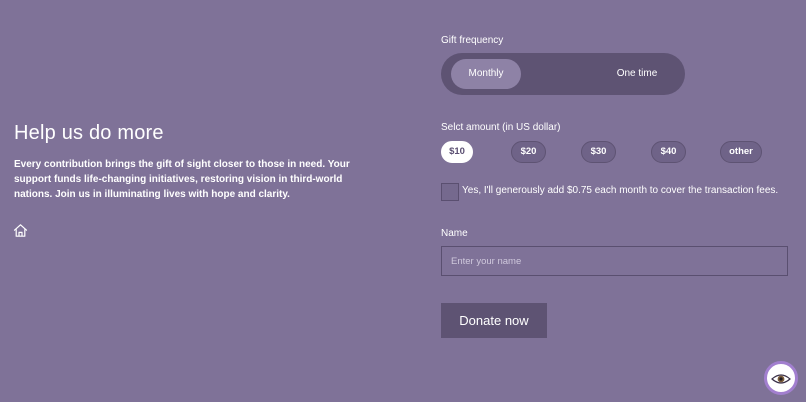 This screenshot has height=402, width=806. I want to click on name-input, so click(614, 261).